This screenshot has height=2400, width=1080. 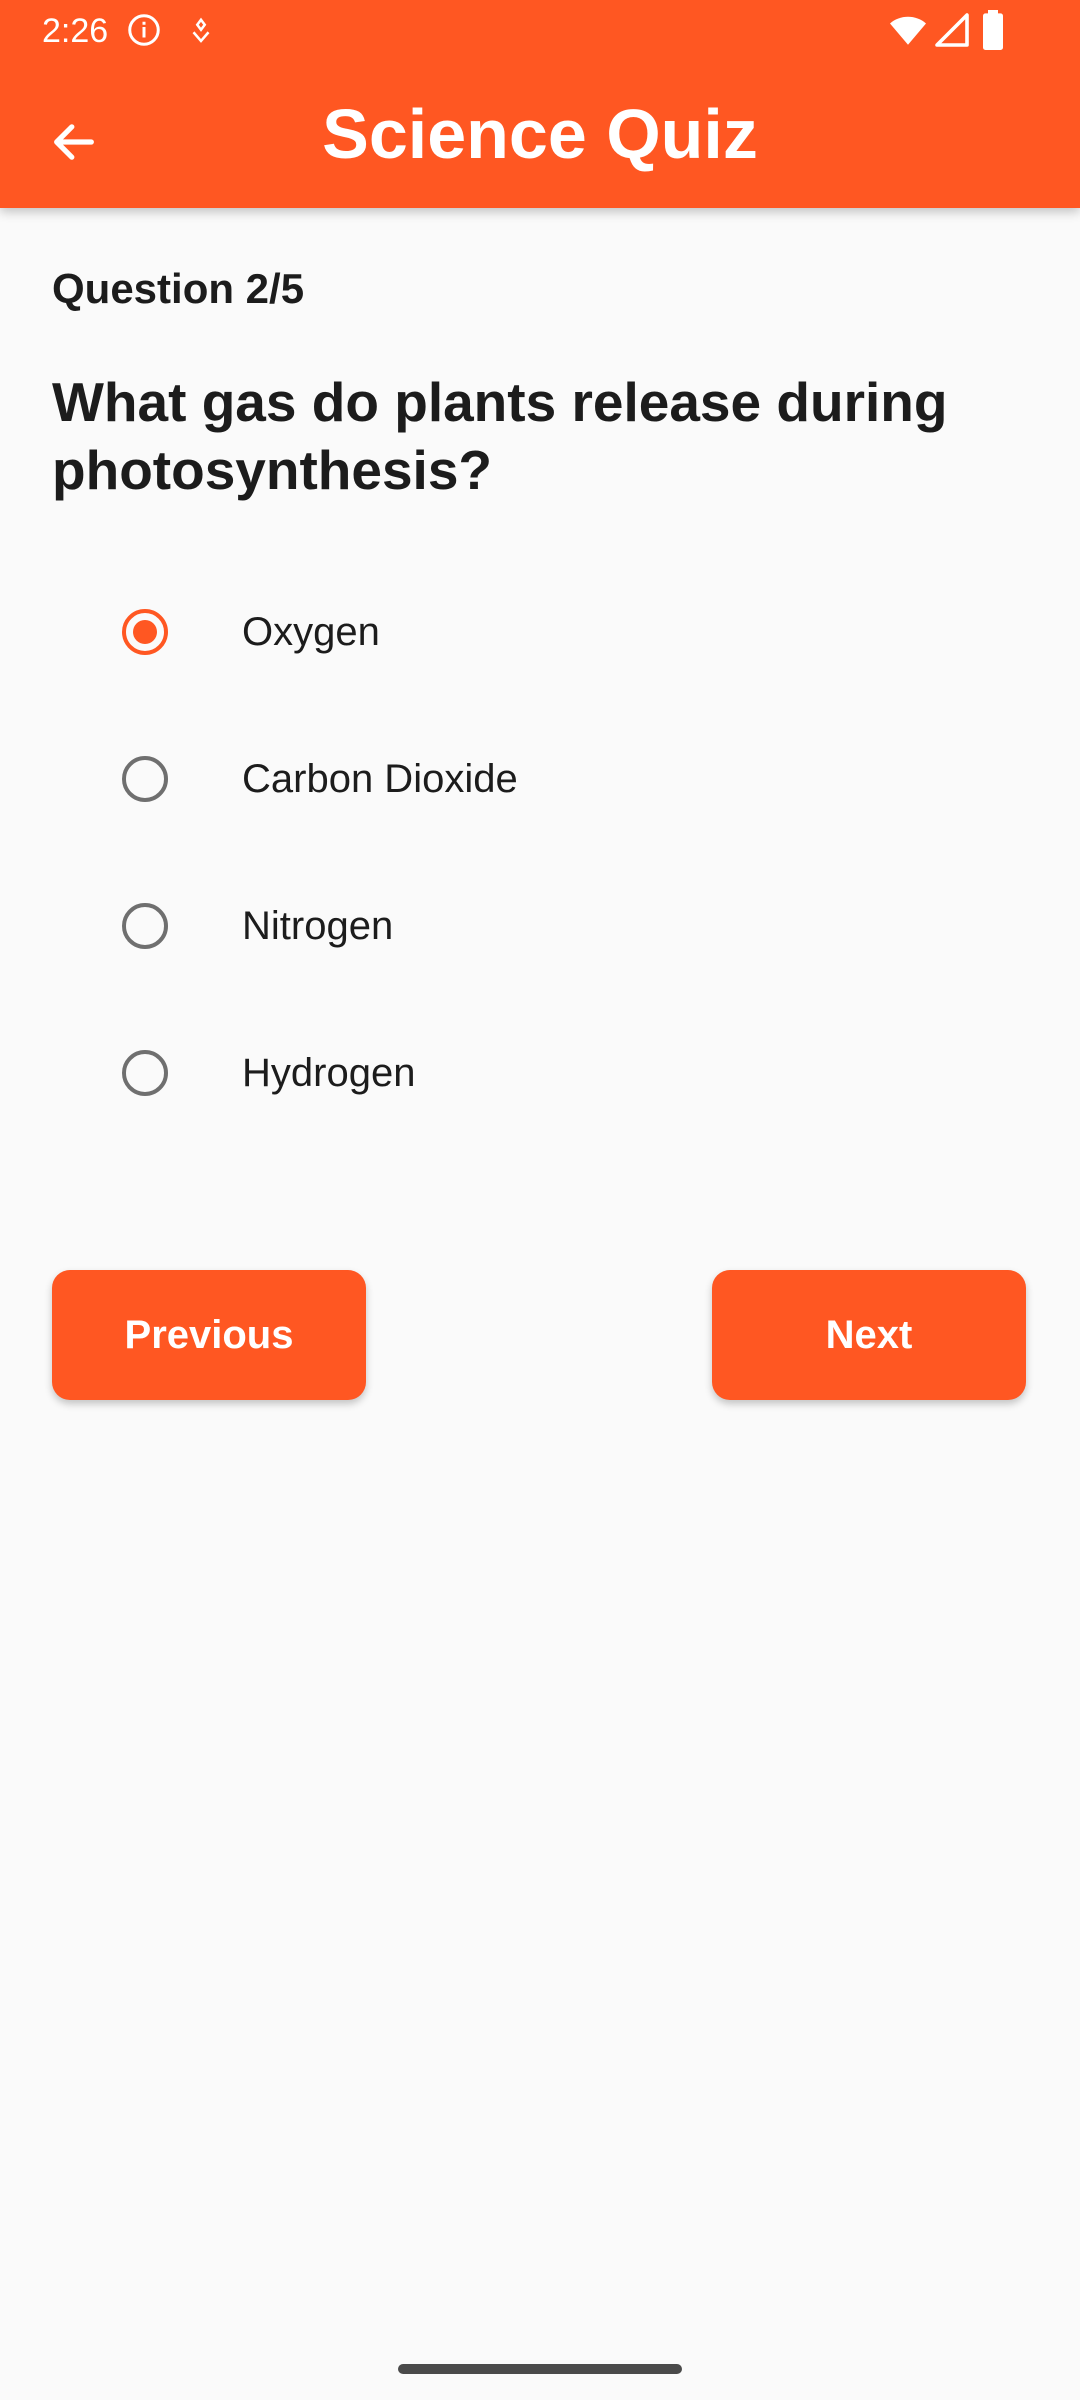 What do you see at coordinates (540, 925) in the screenshot?
I see `option-nitrogen: Nitrogen` at bounding box center [540, 925].